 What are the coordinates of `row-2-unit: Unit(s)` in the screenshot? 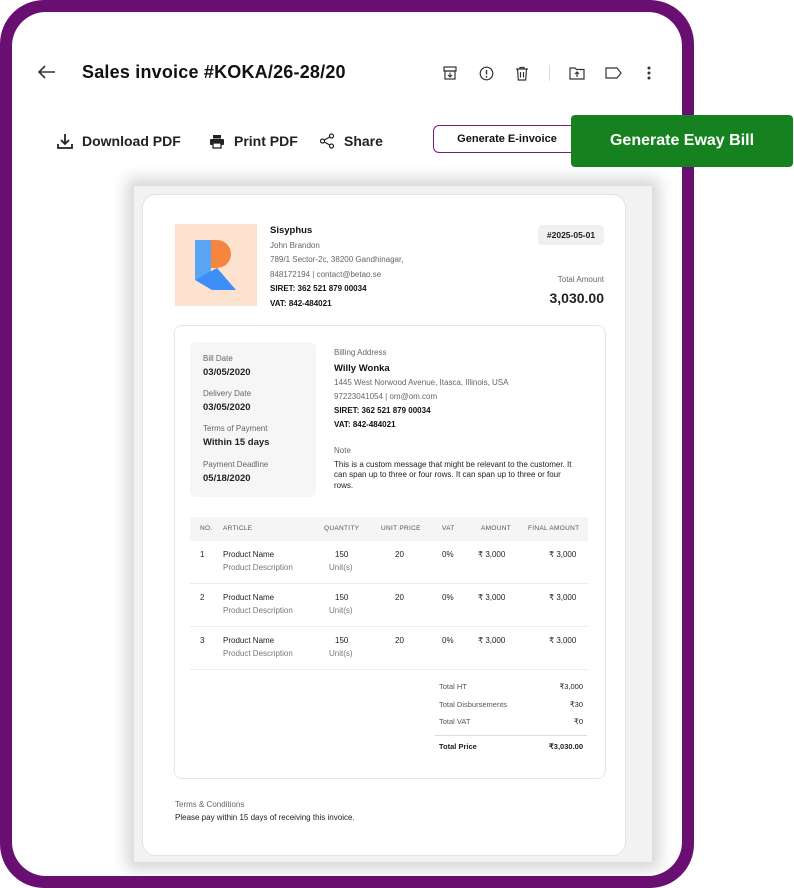 It's located at (341, 610).